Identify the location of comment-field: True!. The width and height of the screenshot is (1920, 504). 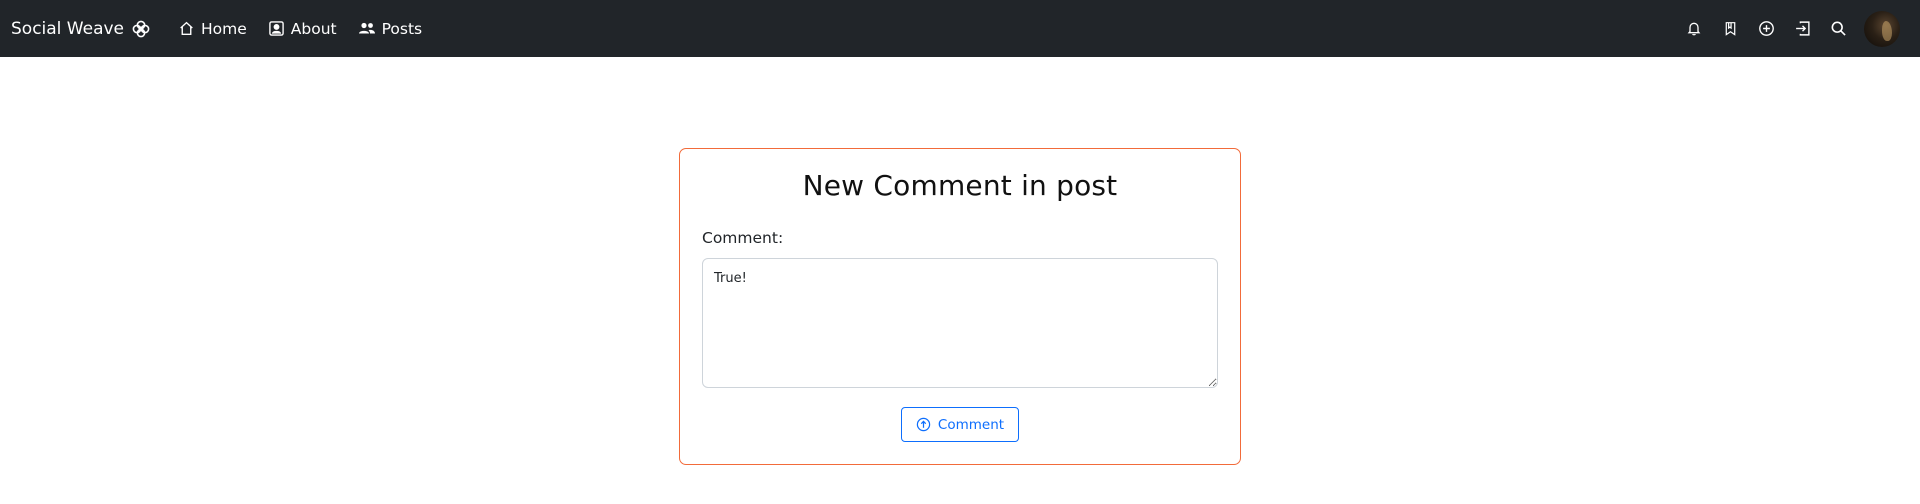
(960, 323).